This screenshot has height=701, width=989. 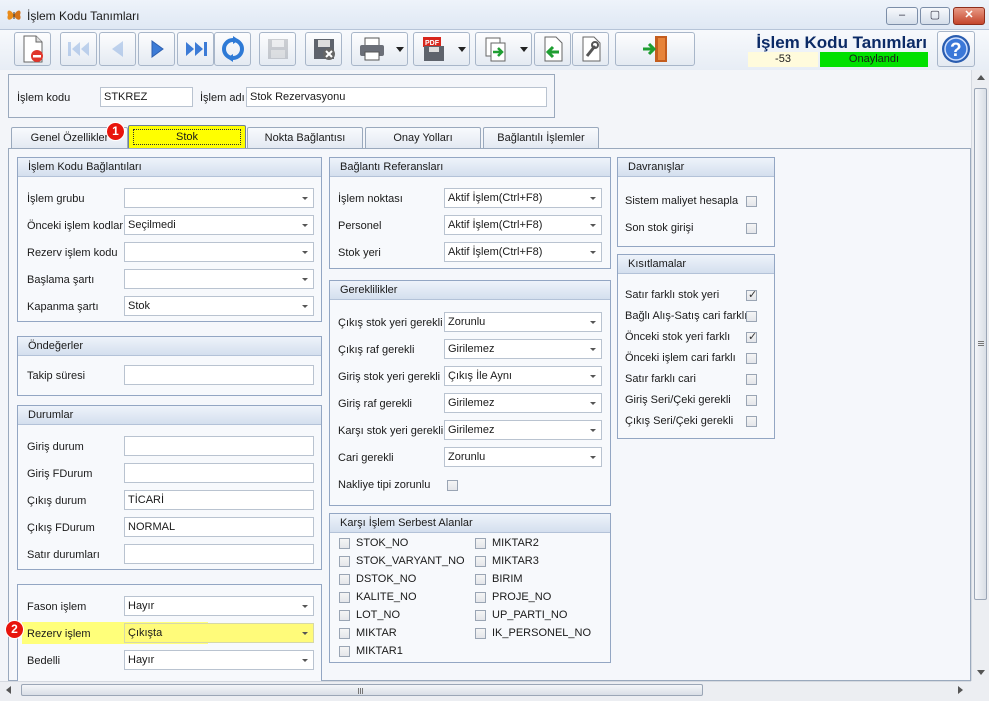 I want to click on export-dropdown-arrow, so click(x=524, y=49).